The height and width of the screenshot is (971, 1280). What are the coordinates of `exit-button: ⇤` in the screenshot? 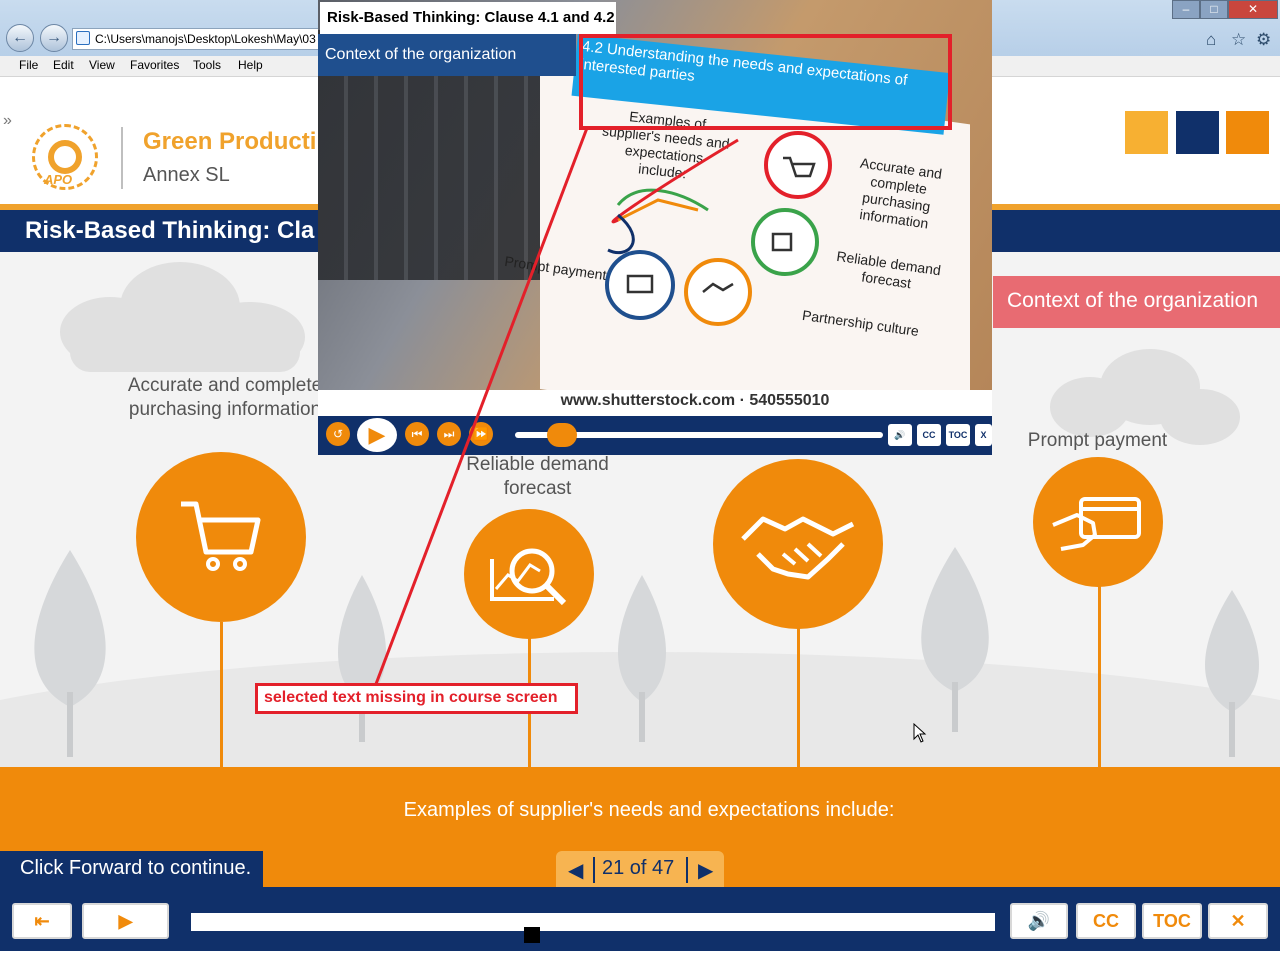 It's located at (42, 921).